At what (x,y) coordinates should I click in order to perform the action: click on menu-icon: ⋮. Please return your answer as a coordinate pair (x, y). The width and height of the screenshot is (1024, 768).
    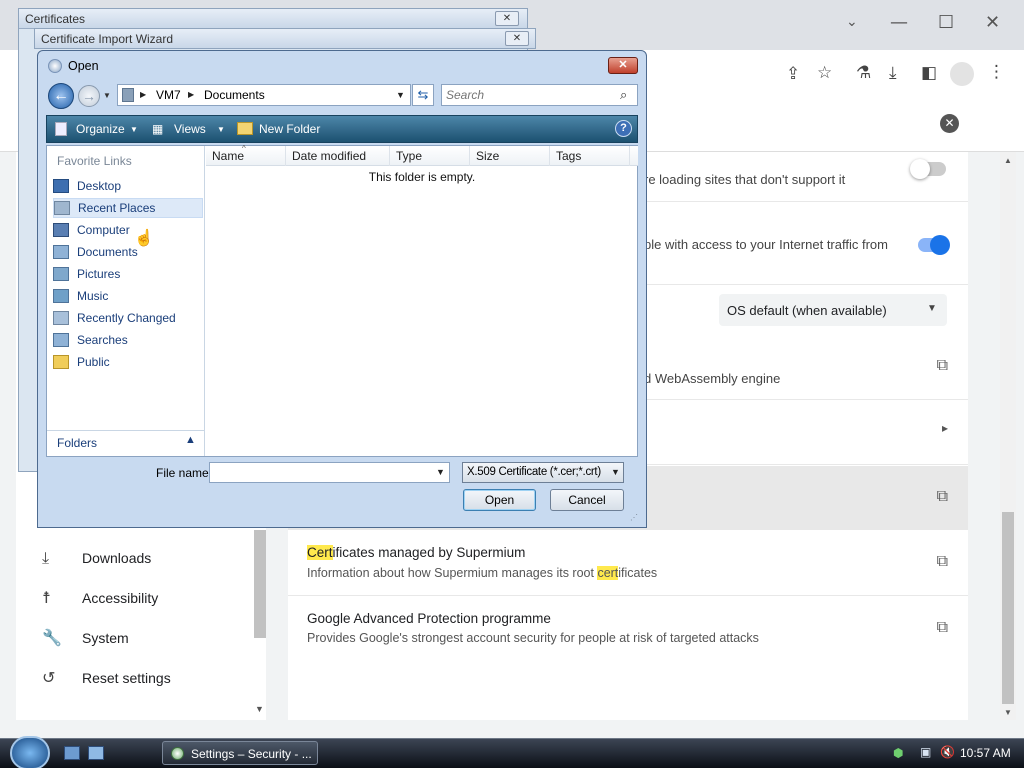
    Looking at the image, I should click on (996, 72).